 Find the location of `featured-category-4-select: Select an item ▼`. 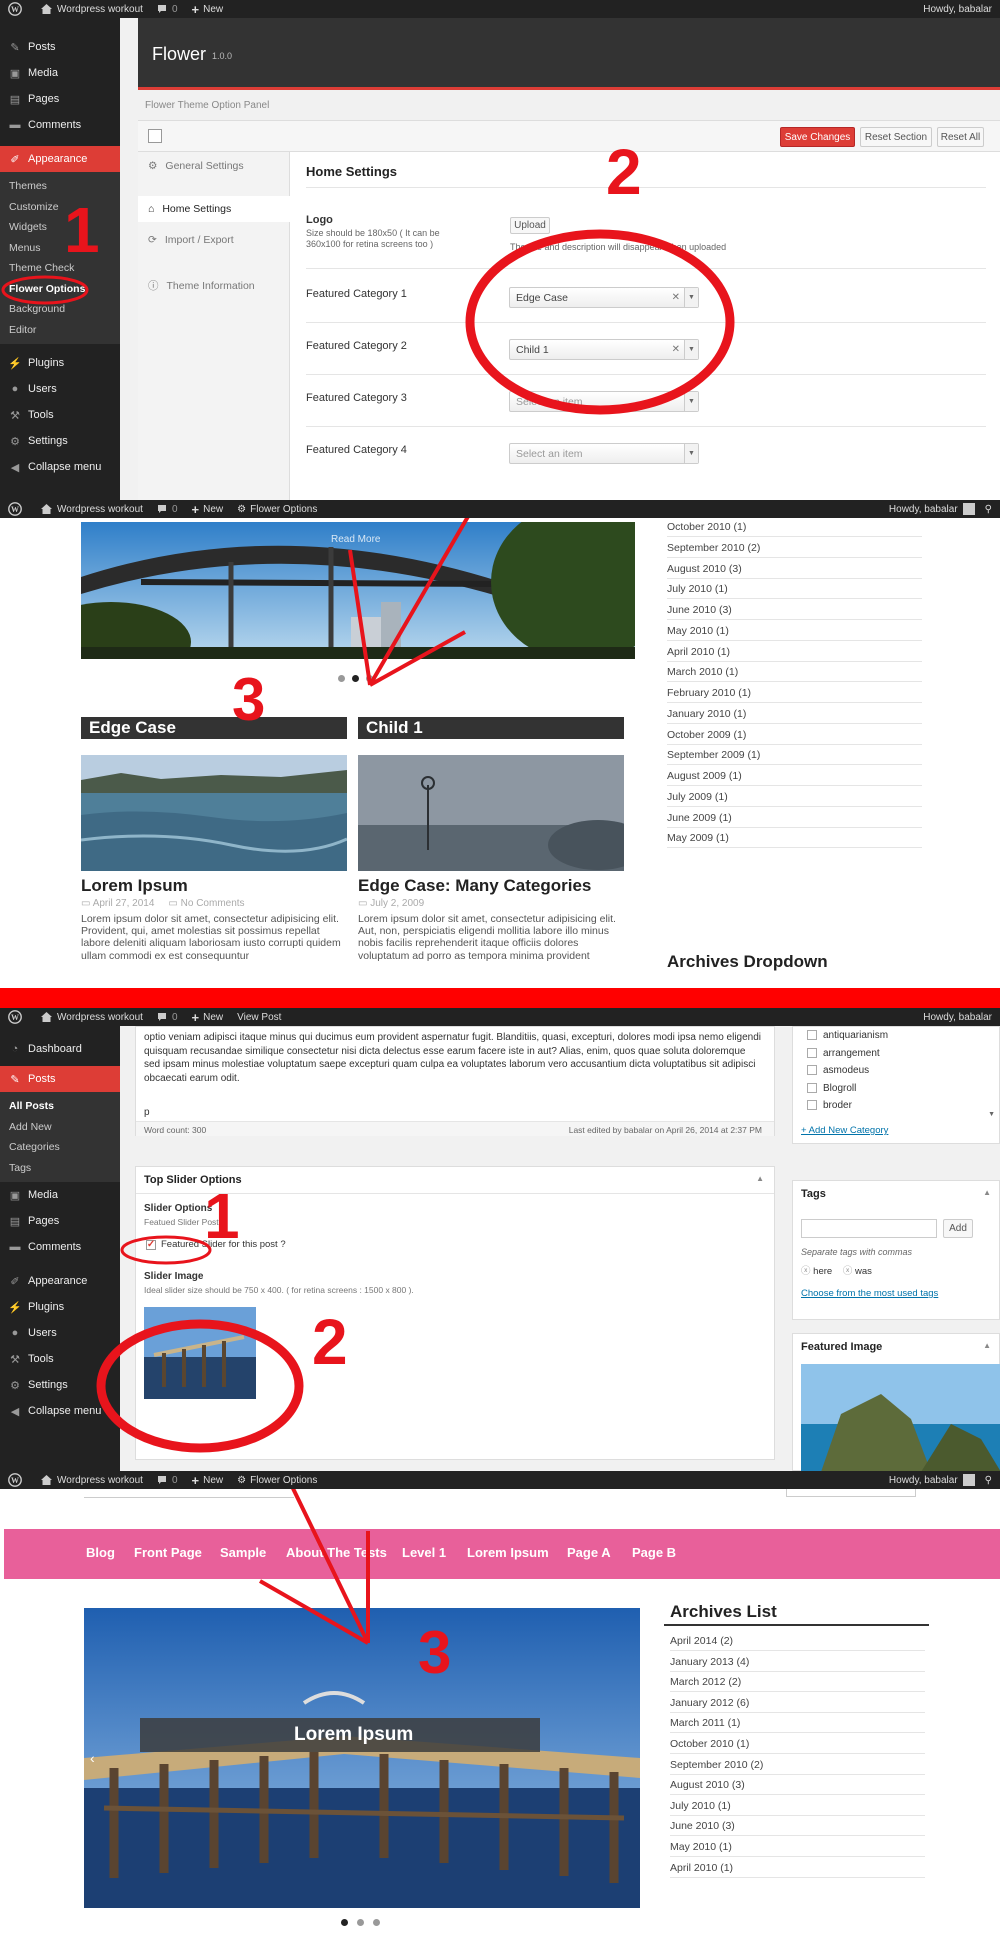

featured-category-4-select: Select an item ▼ is located at coordinates (604, 453).